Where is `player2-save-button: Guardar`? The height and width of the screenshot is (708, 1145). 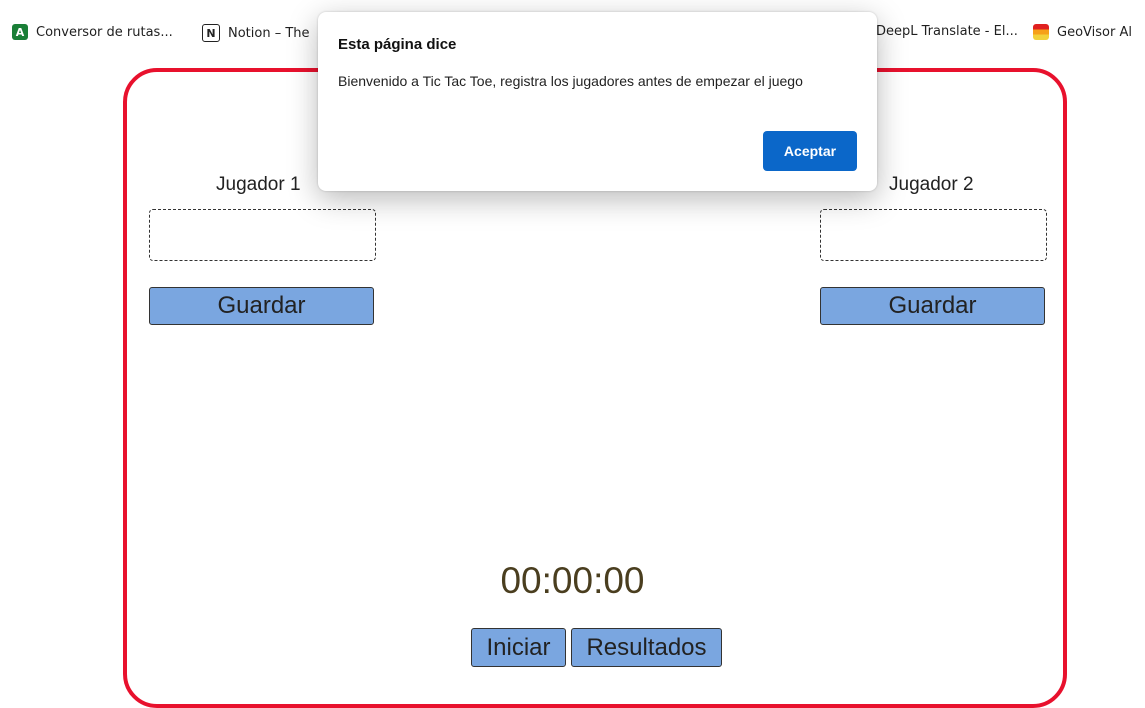
player2-save-button: Guardar is located at coordinates (932, 306).